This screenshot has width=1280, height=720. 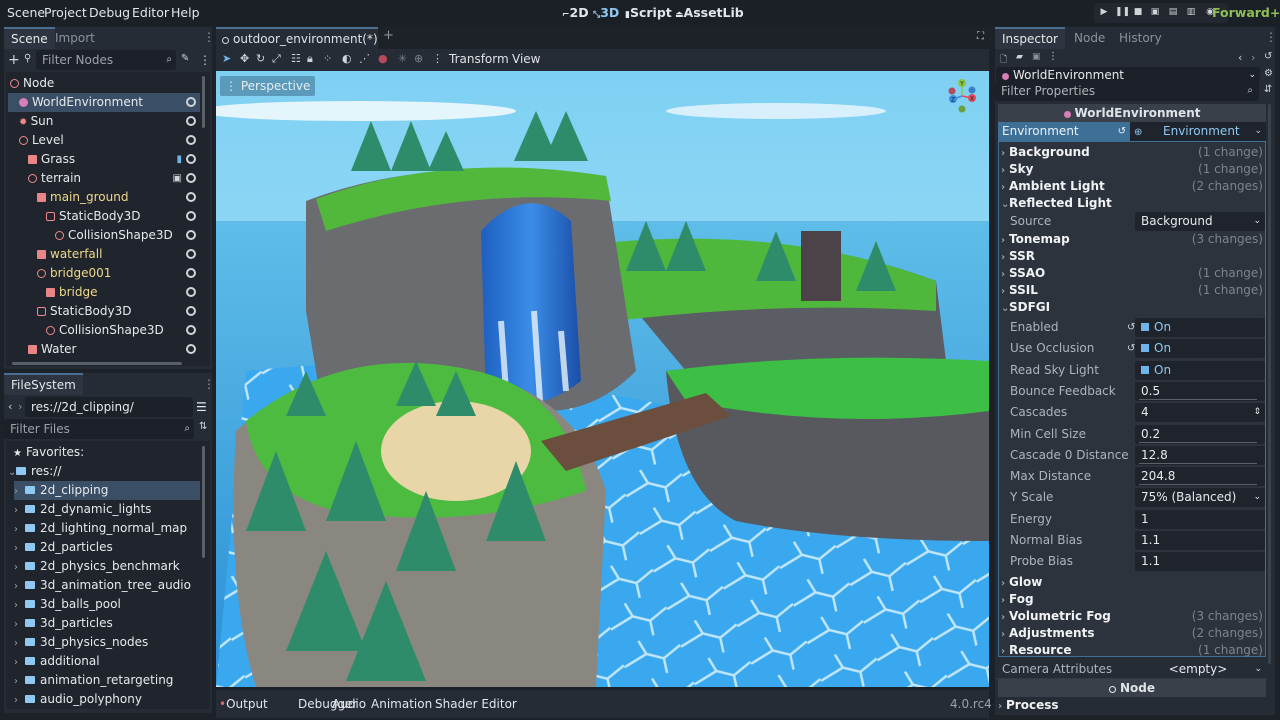 I want to click on distraction-free-icon: ⛶, so click(x=980, y=36).